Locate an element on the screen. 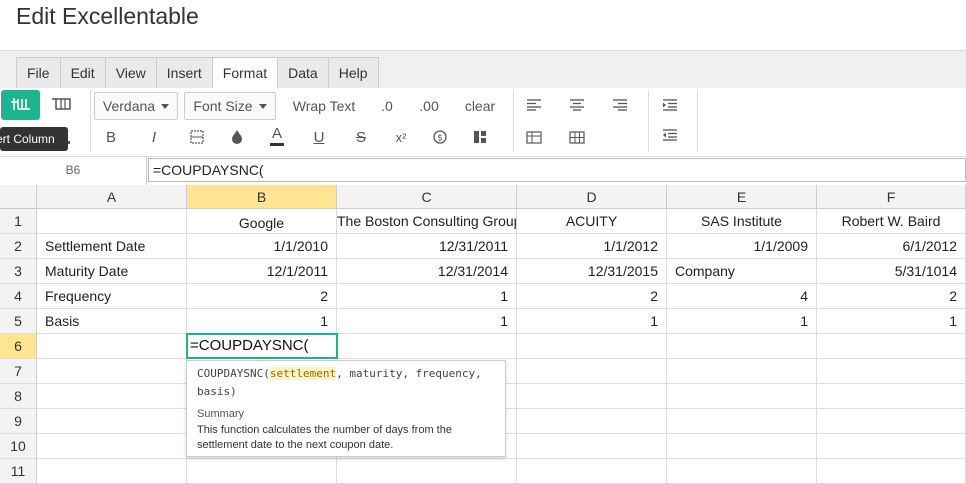  cell-c5: 1 is located at coordinates (427, 321).